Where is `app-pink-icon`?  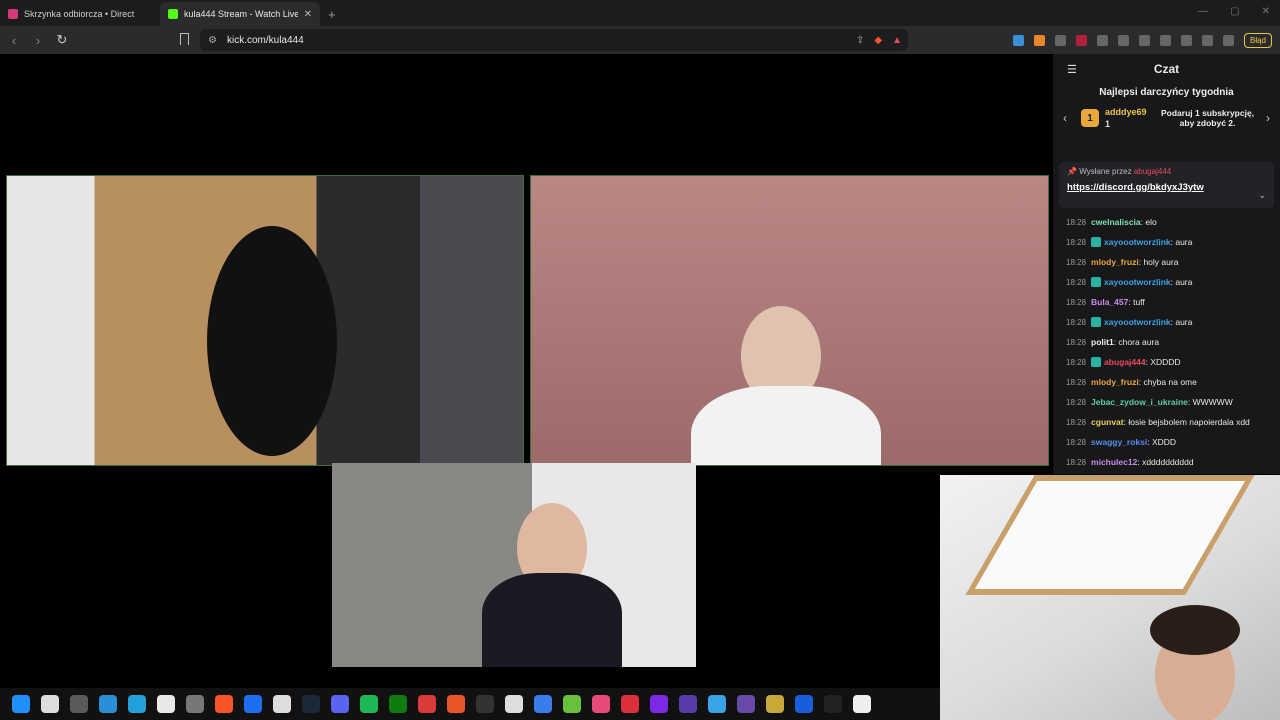
app-pink-icon is located at coordinates (601, 704).